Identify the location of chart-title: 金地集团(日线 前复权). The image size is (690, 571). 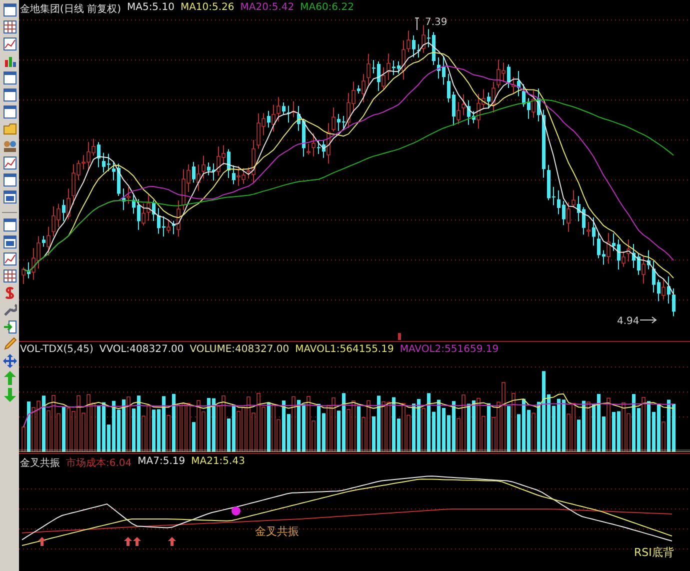
(70, 9).